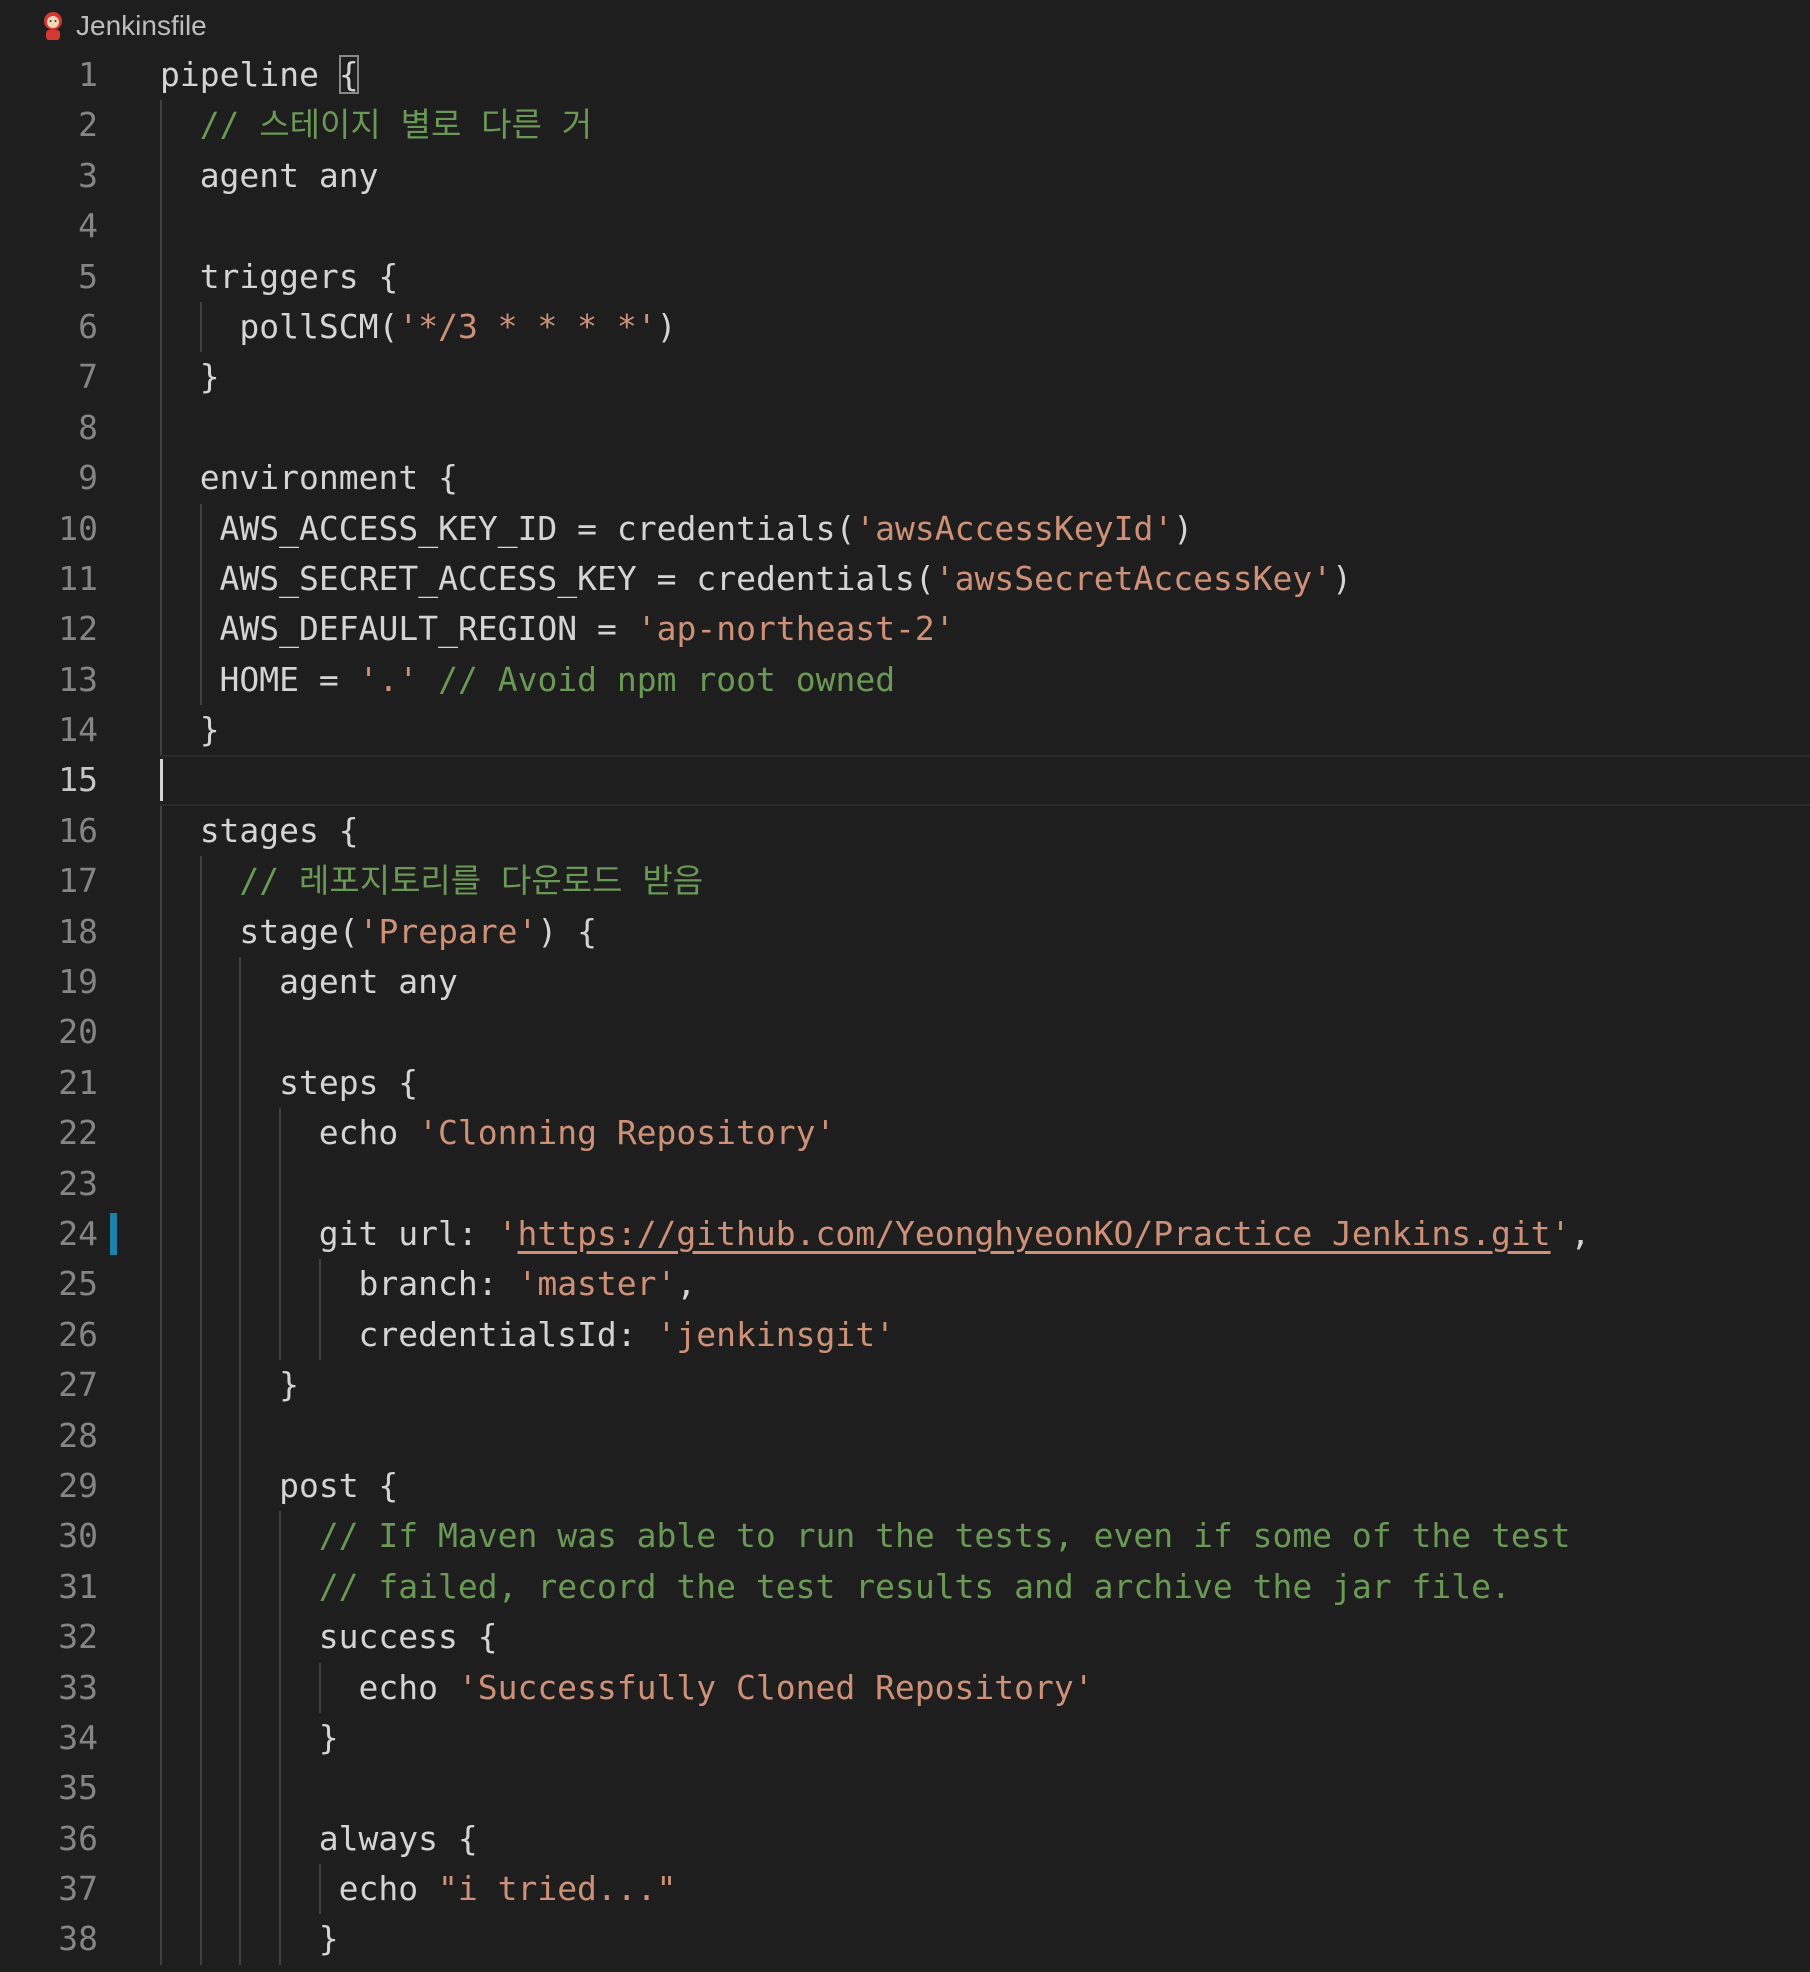  I want to click on code-line: 26 credentialsId: 'jenkinsgit', so click(905, 1335).